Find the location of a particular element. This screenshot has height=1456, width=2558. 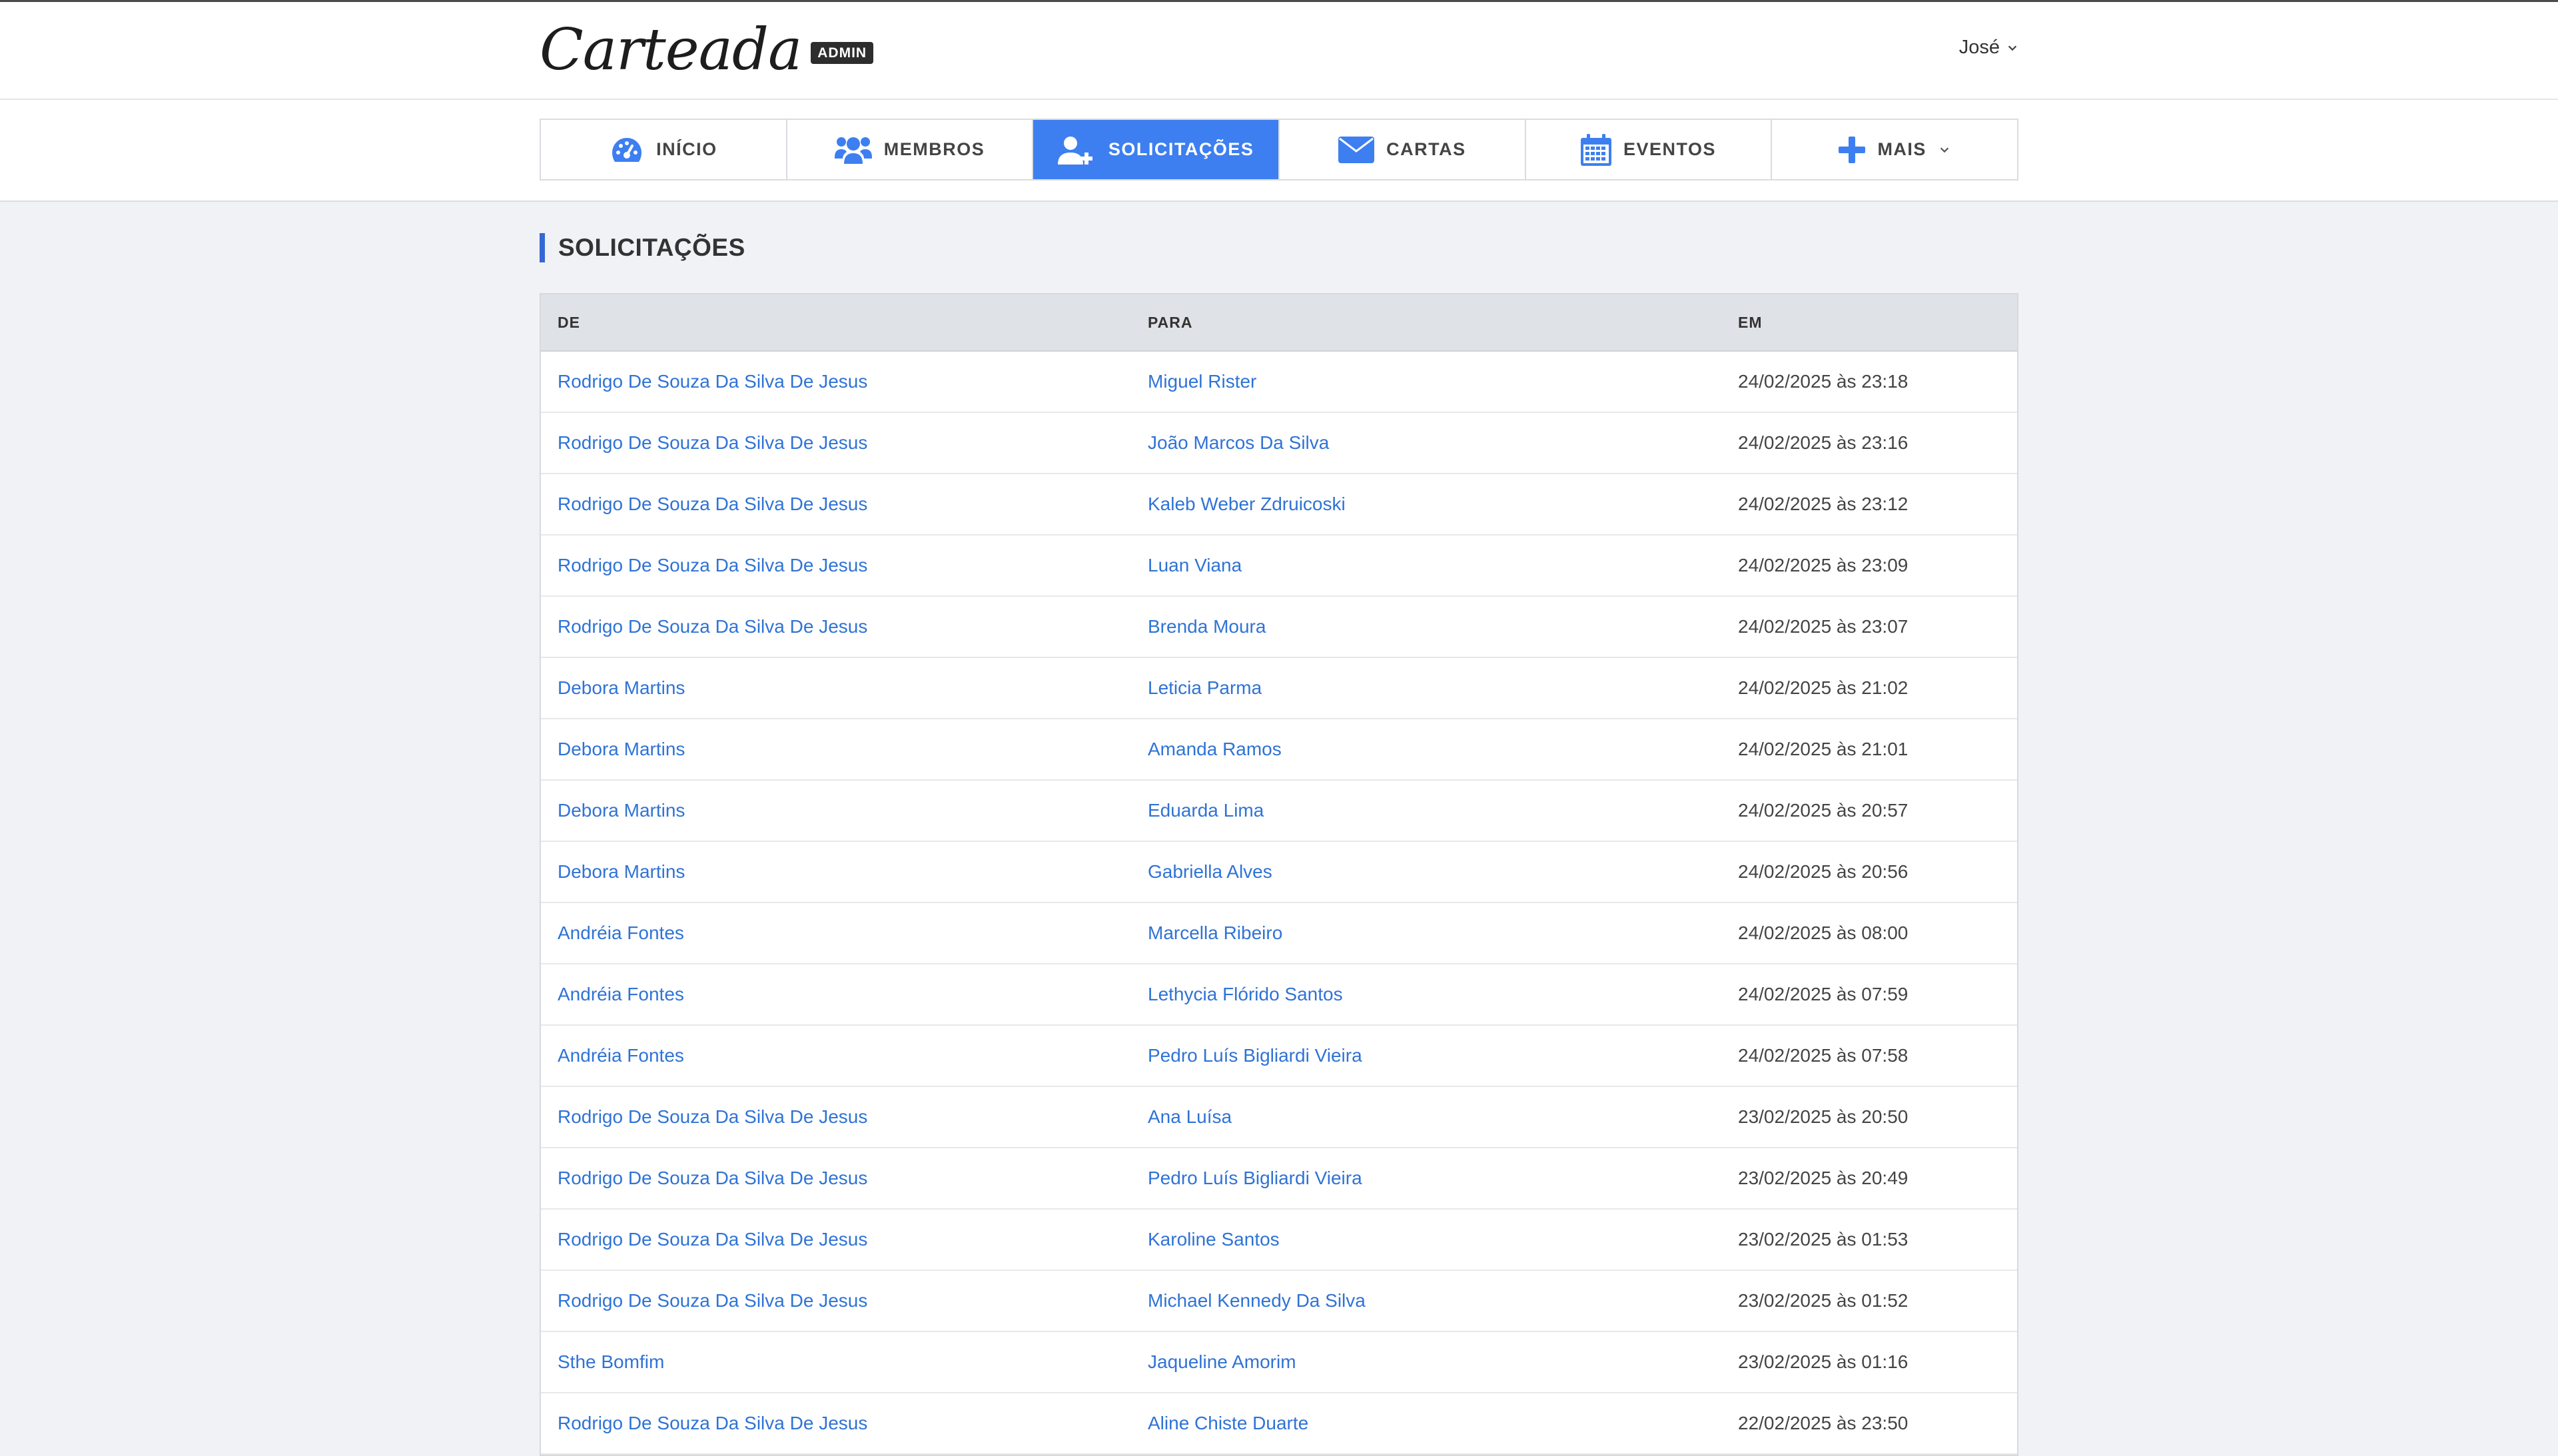

user-name: José is located at coordinates (1979, 47).